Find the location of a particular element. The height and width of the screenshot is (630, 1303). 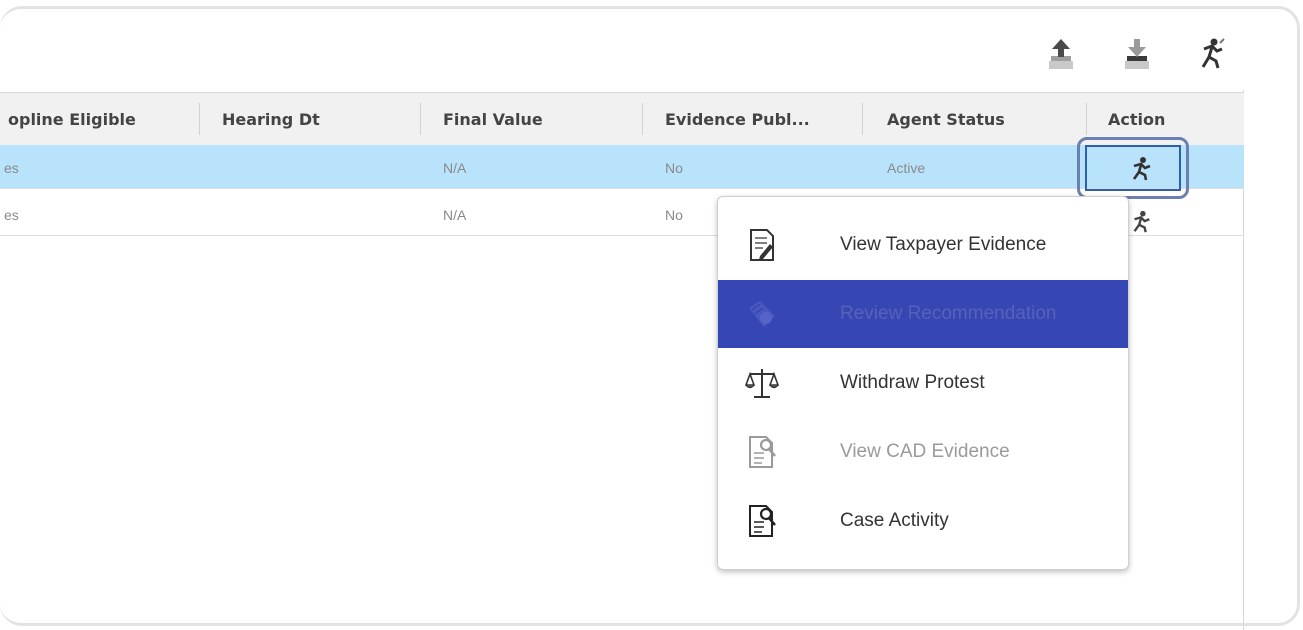

menu-item-view-cad-evidence: View CAD Evidence is located at coordinates (923, 452).